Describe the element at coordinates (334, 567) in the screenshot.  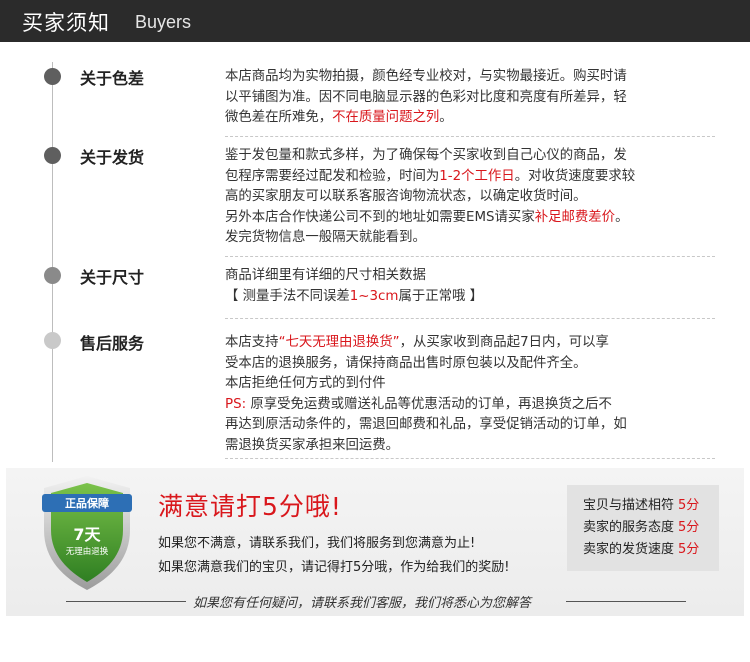
I see `satisfaction-line-2: 如果您满意我们的宝贝，请记得打5分哦，作为给我们的奖励!` at that location.